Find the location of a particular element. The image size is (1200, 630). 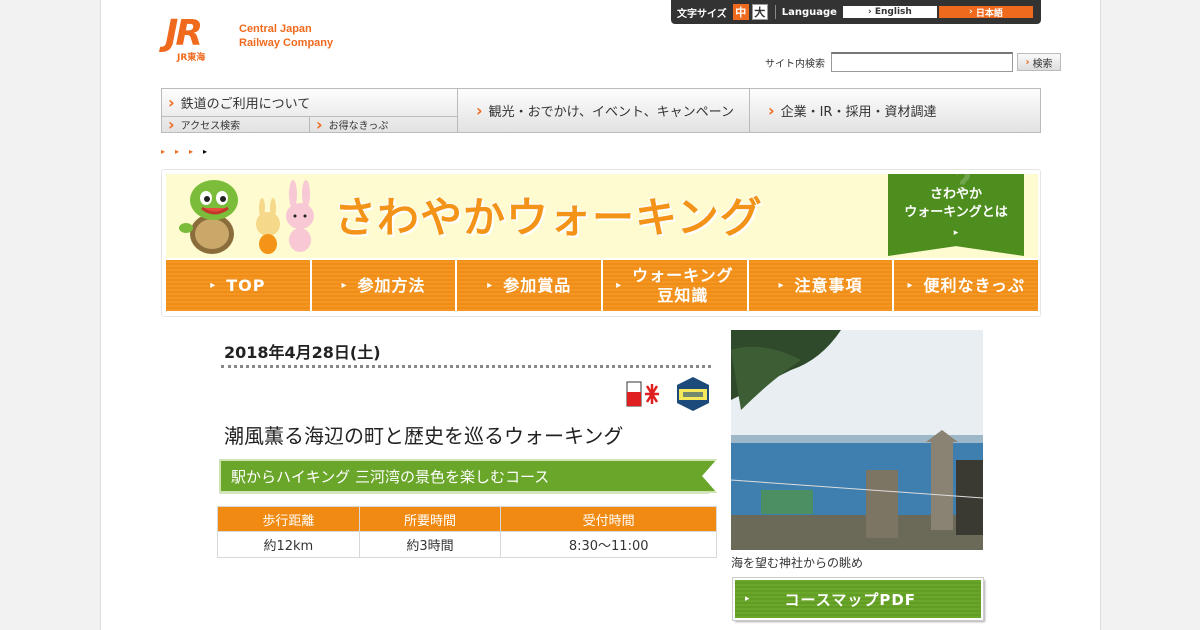

about-sawayaka-button: ? さわやか ウォーキングとは ▸ is located at coordinates (956, 215).